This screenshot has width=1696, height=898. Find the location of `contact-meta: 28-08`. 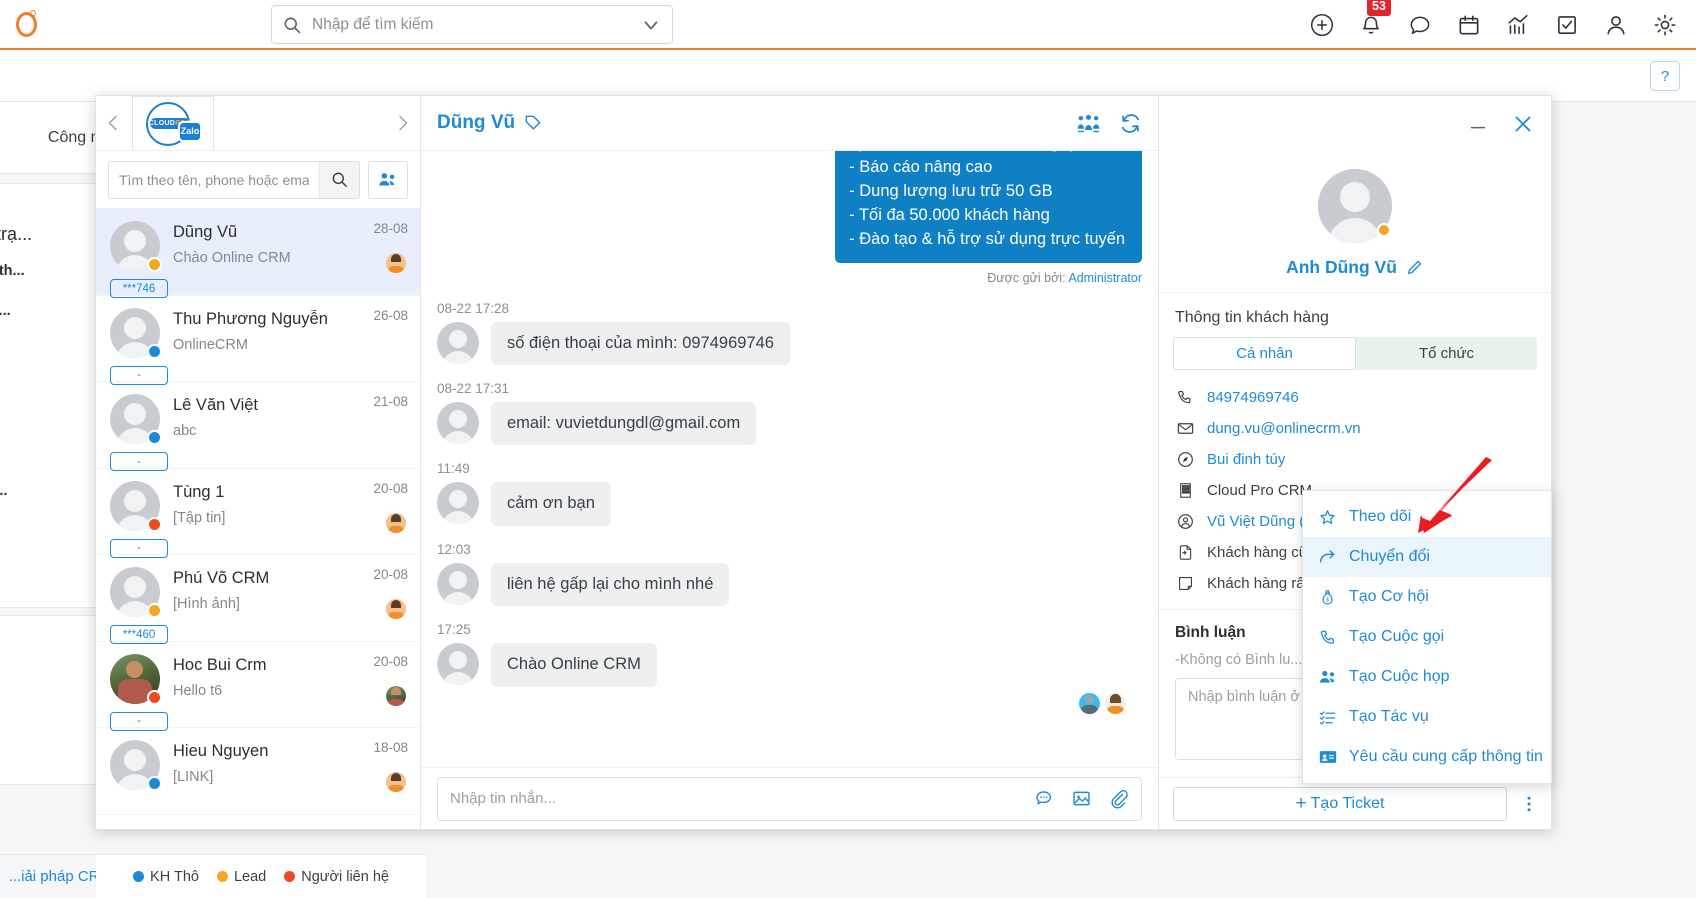

contact-meta: 28-08 is located at coordinates (380, 258).